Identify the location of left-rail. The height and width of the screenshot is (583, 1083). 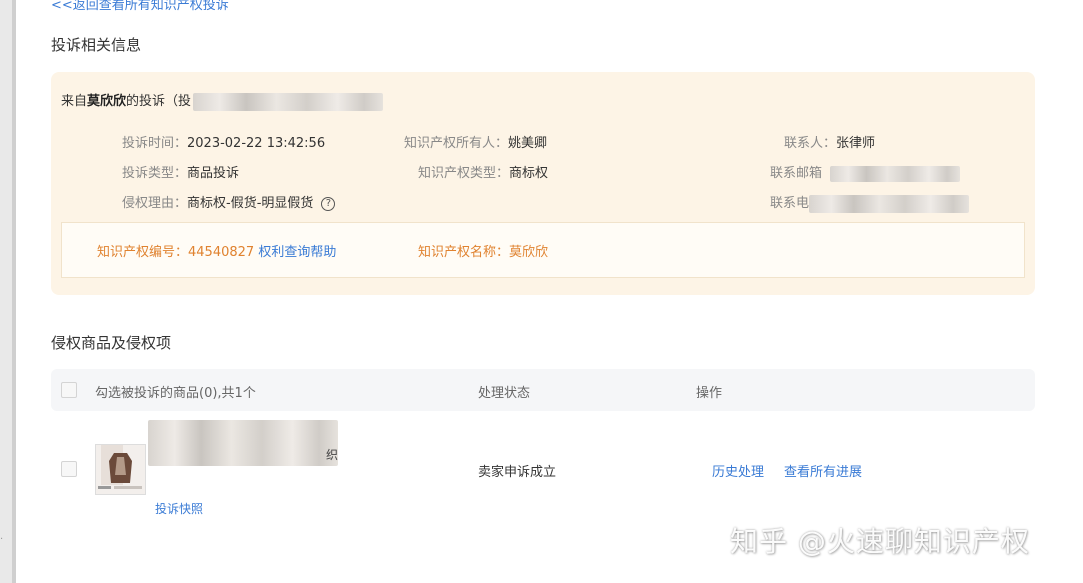
(6, 291).